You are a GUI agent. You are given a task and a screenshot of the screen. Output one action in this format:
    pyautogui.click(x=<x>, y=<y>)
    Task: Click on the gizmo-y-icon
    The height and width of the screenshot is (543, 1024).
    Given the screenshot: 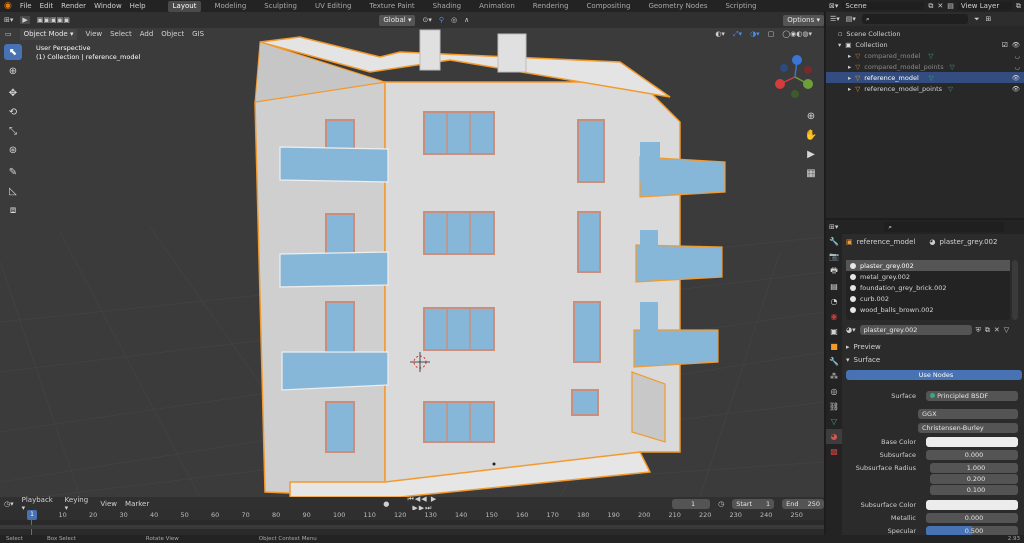 What is the action you would take?
    pyautogui.click(x=808, y=84)
    